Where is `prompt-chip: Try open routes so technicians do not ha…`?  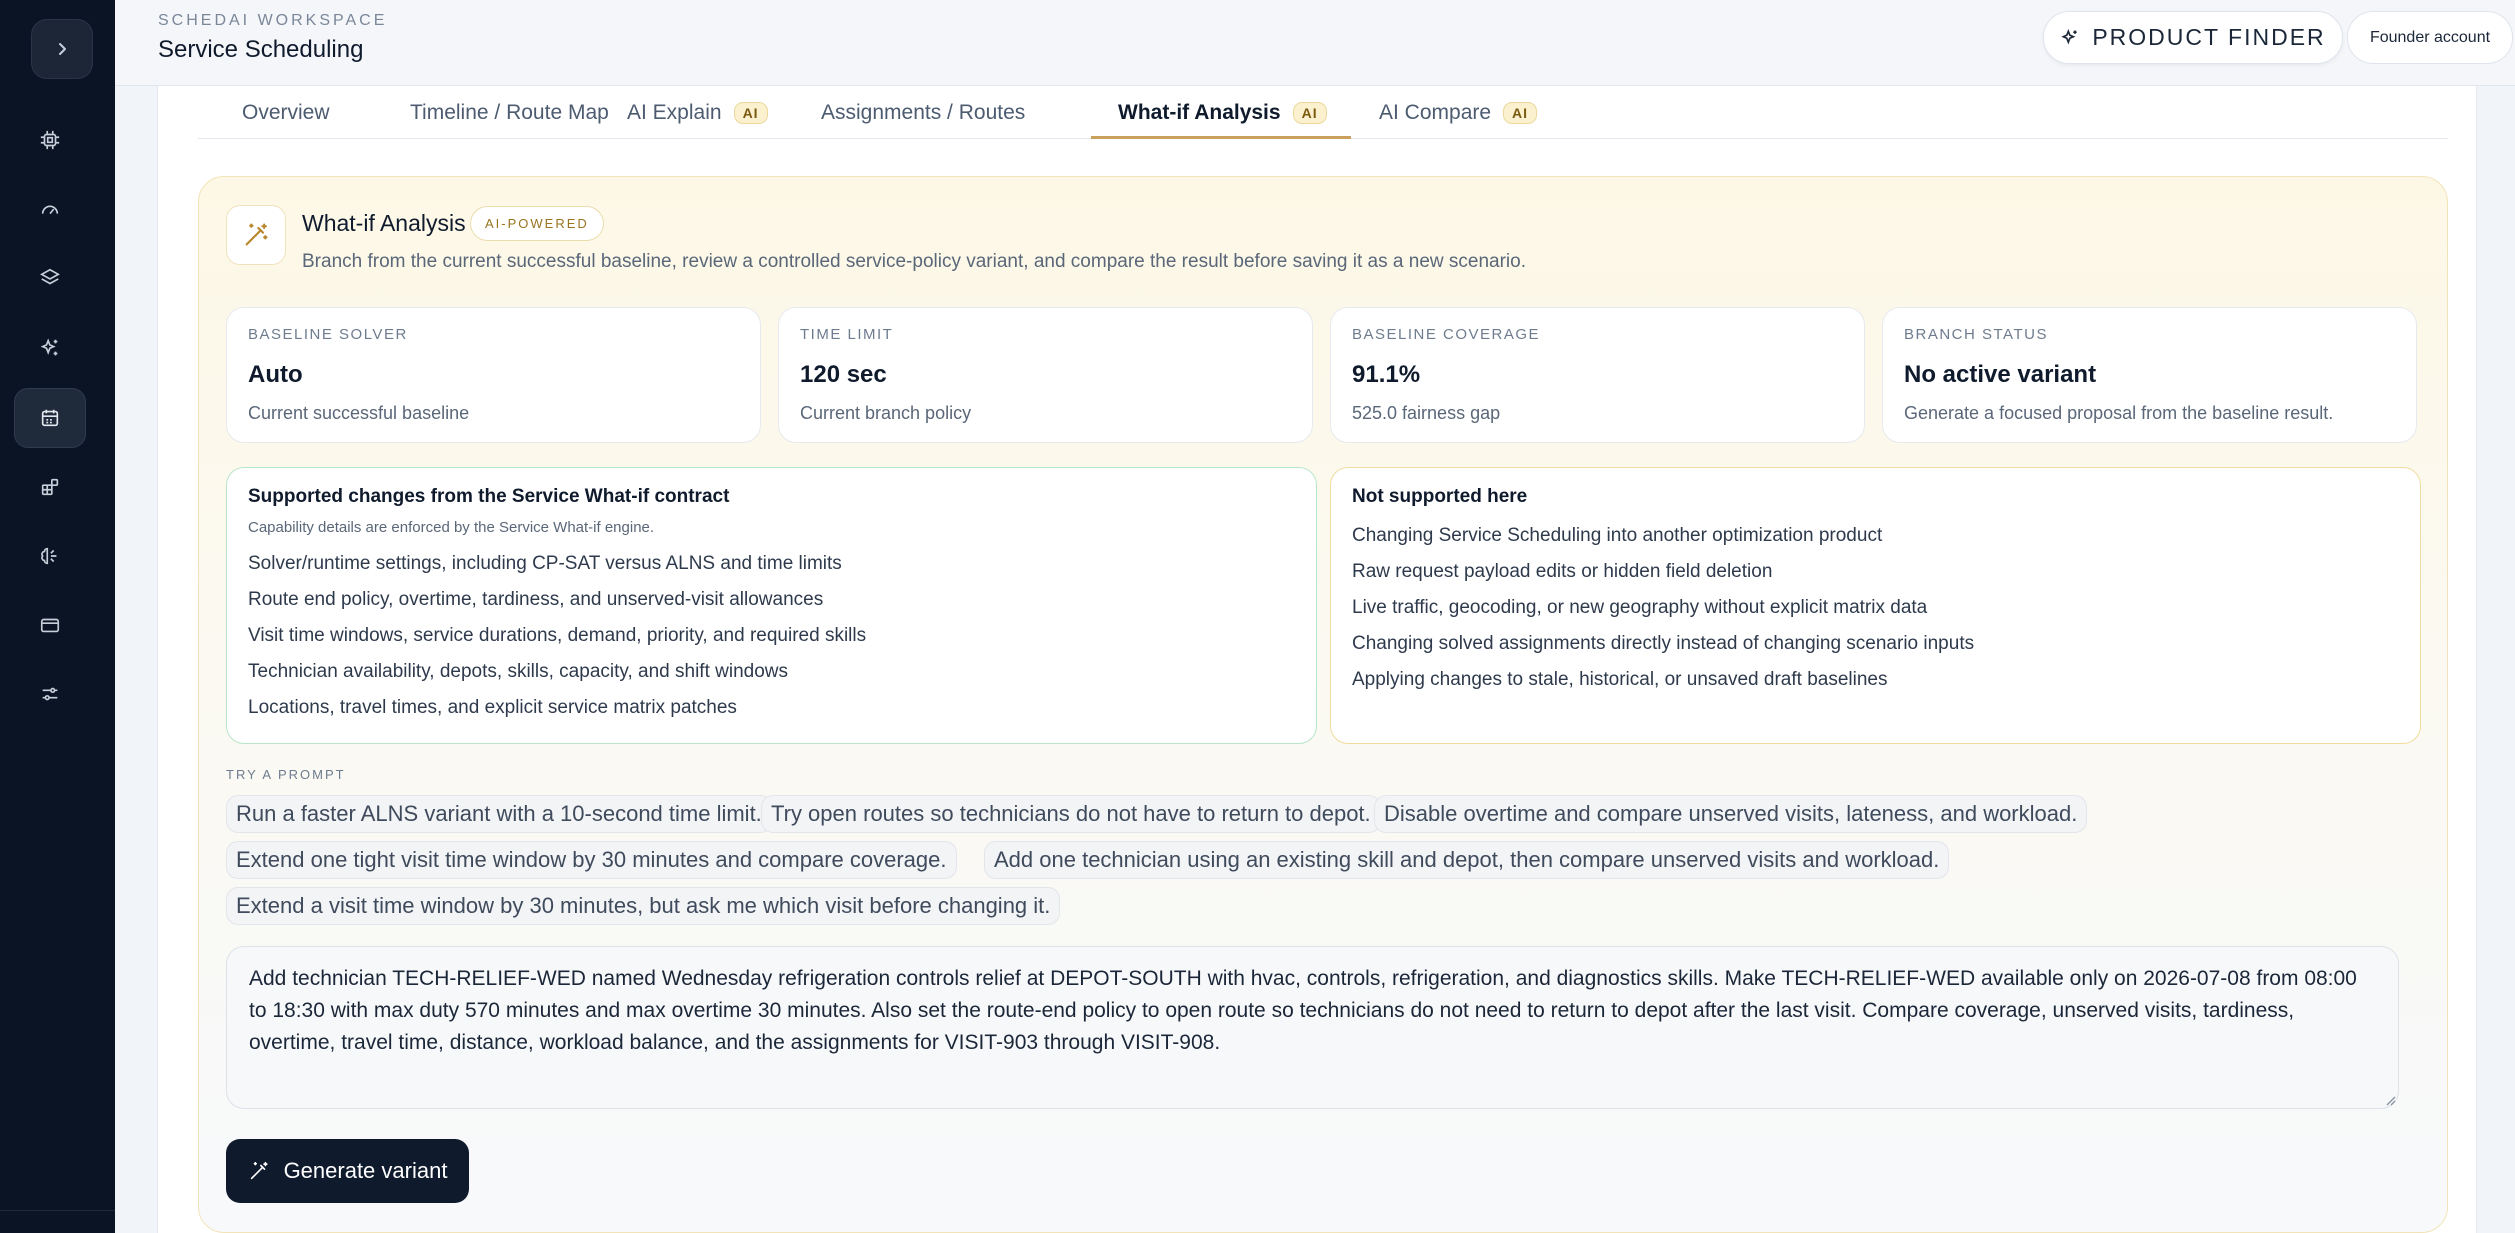
prompt-chip: Try open routes so technicians do not ha… is located at coordinates (1071, 814).